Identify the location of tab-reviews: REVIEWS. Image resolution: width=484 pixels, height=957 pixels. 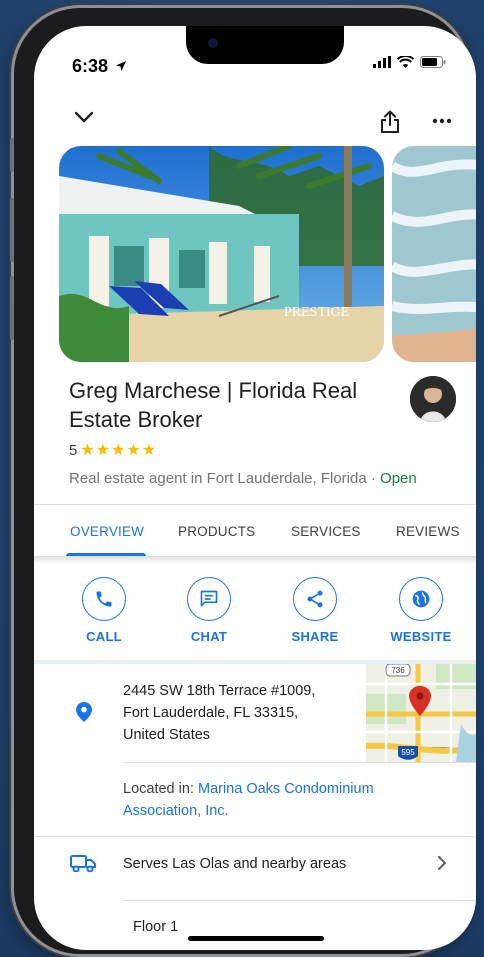
(428, 531).